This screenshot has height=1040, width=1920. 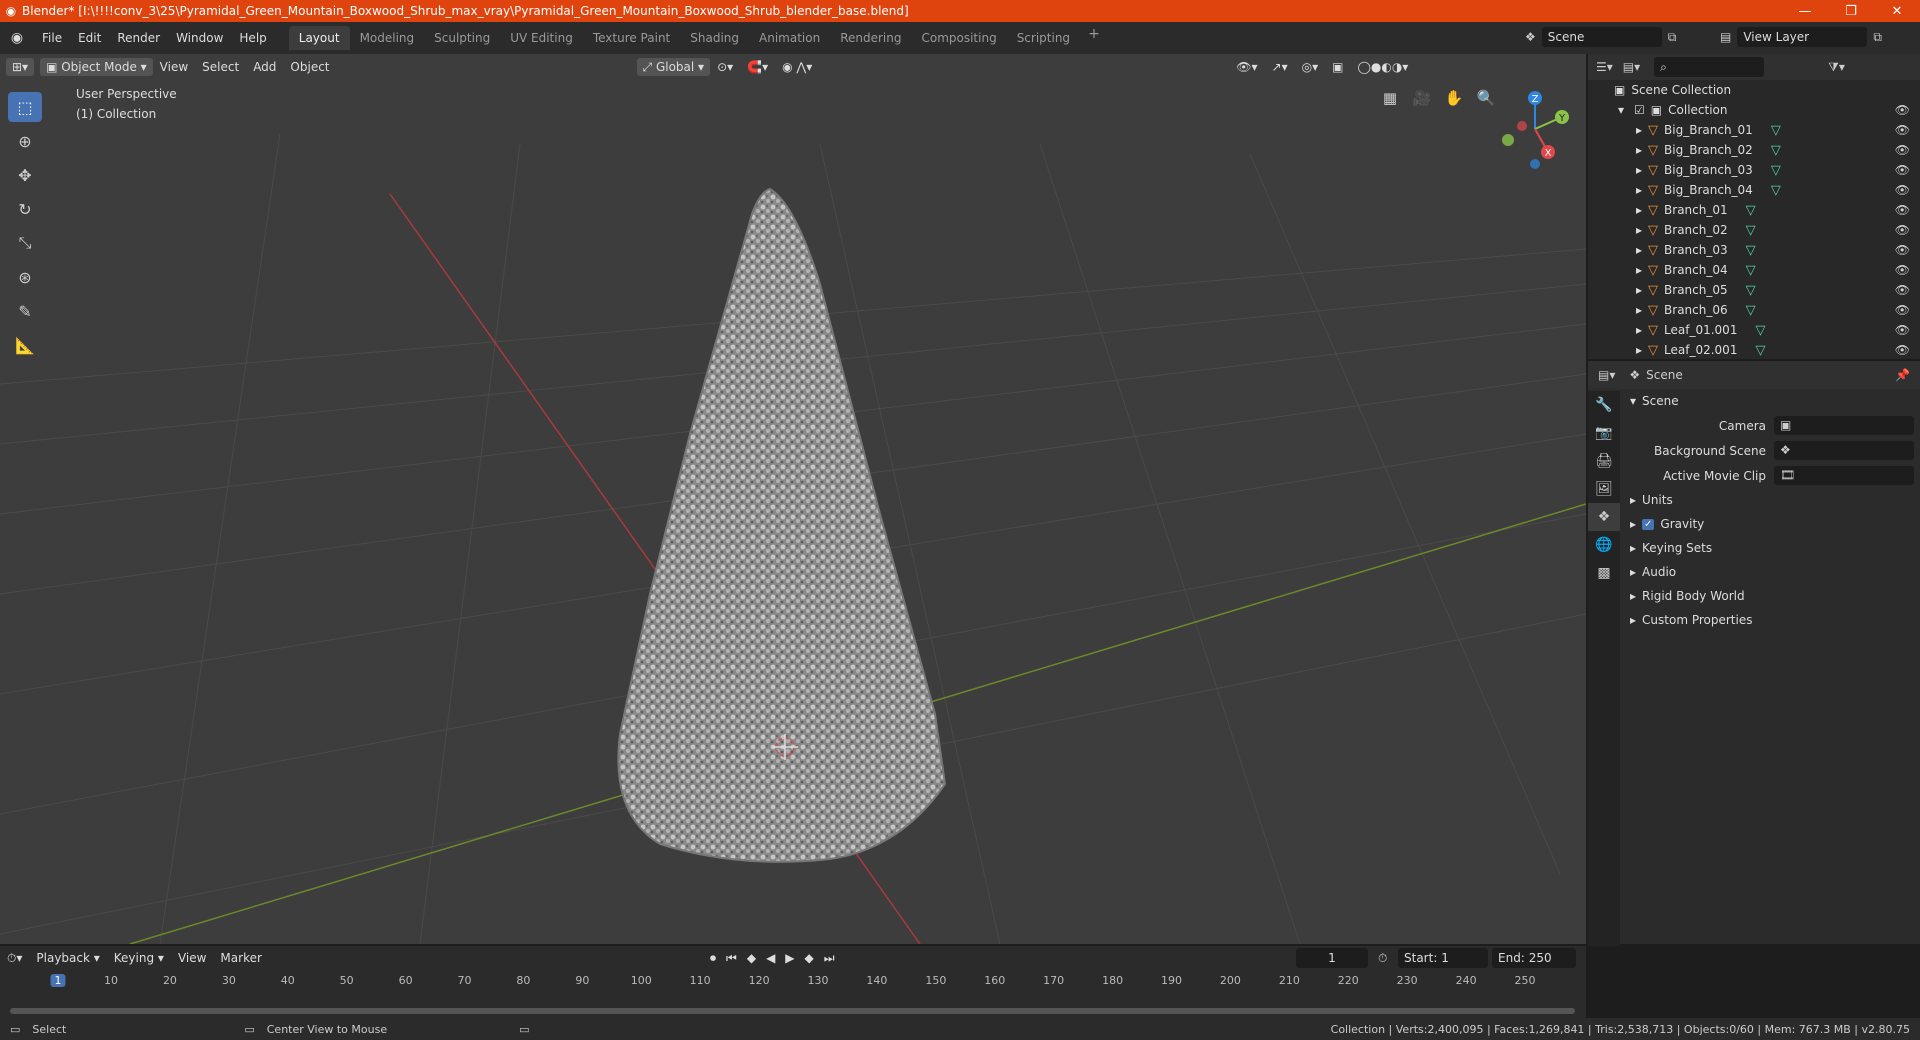 I want to click on minimize-button: —, so click(x=1805, y=11).